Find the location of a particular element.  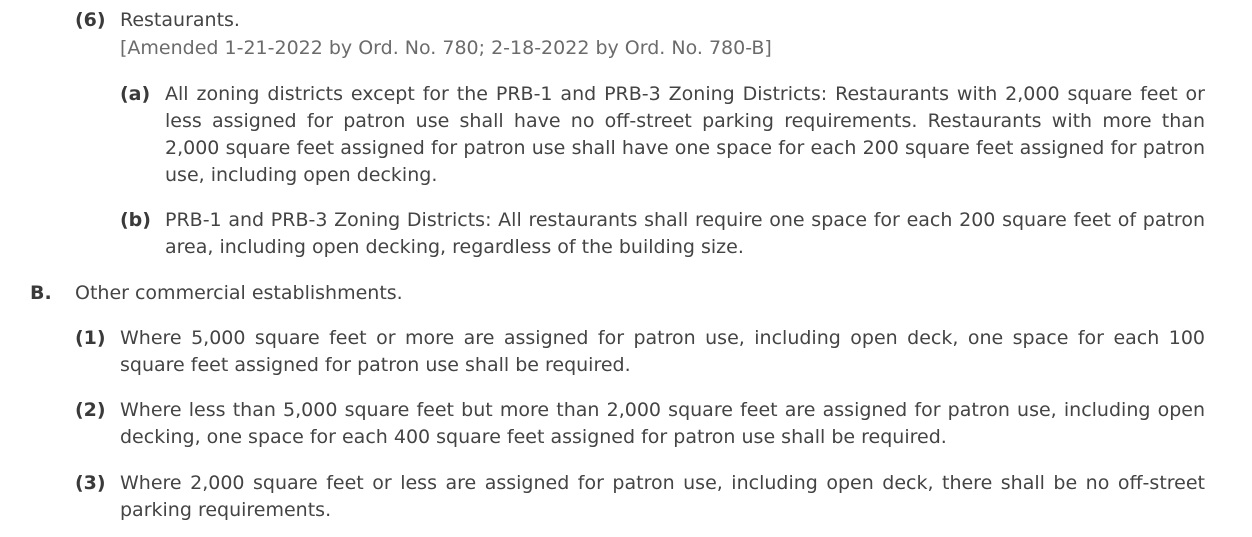

paragraph-marker: (b) is located at coordinates (135, 220).